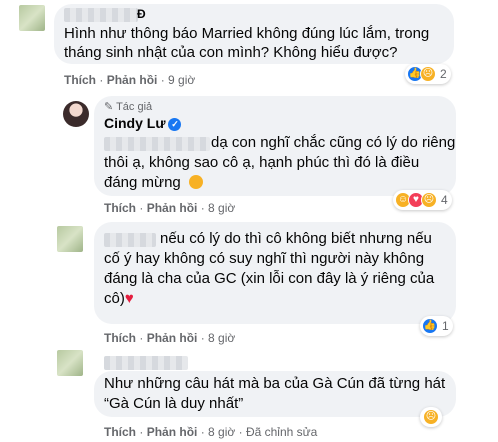 Image resolution: width=498 pixels, height=442 pixels. What do you see at coordinates (76, 114) in the screenshot?
I see `author-avatar` at bounding box center [76, 114].